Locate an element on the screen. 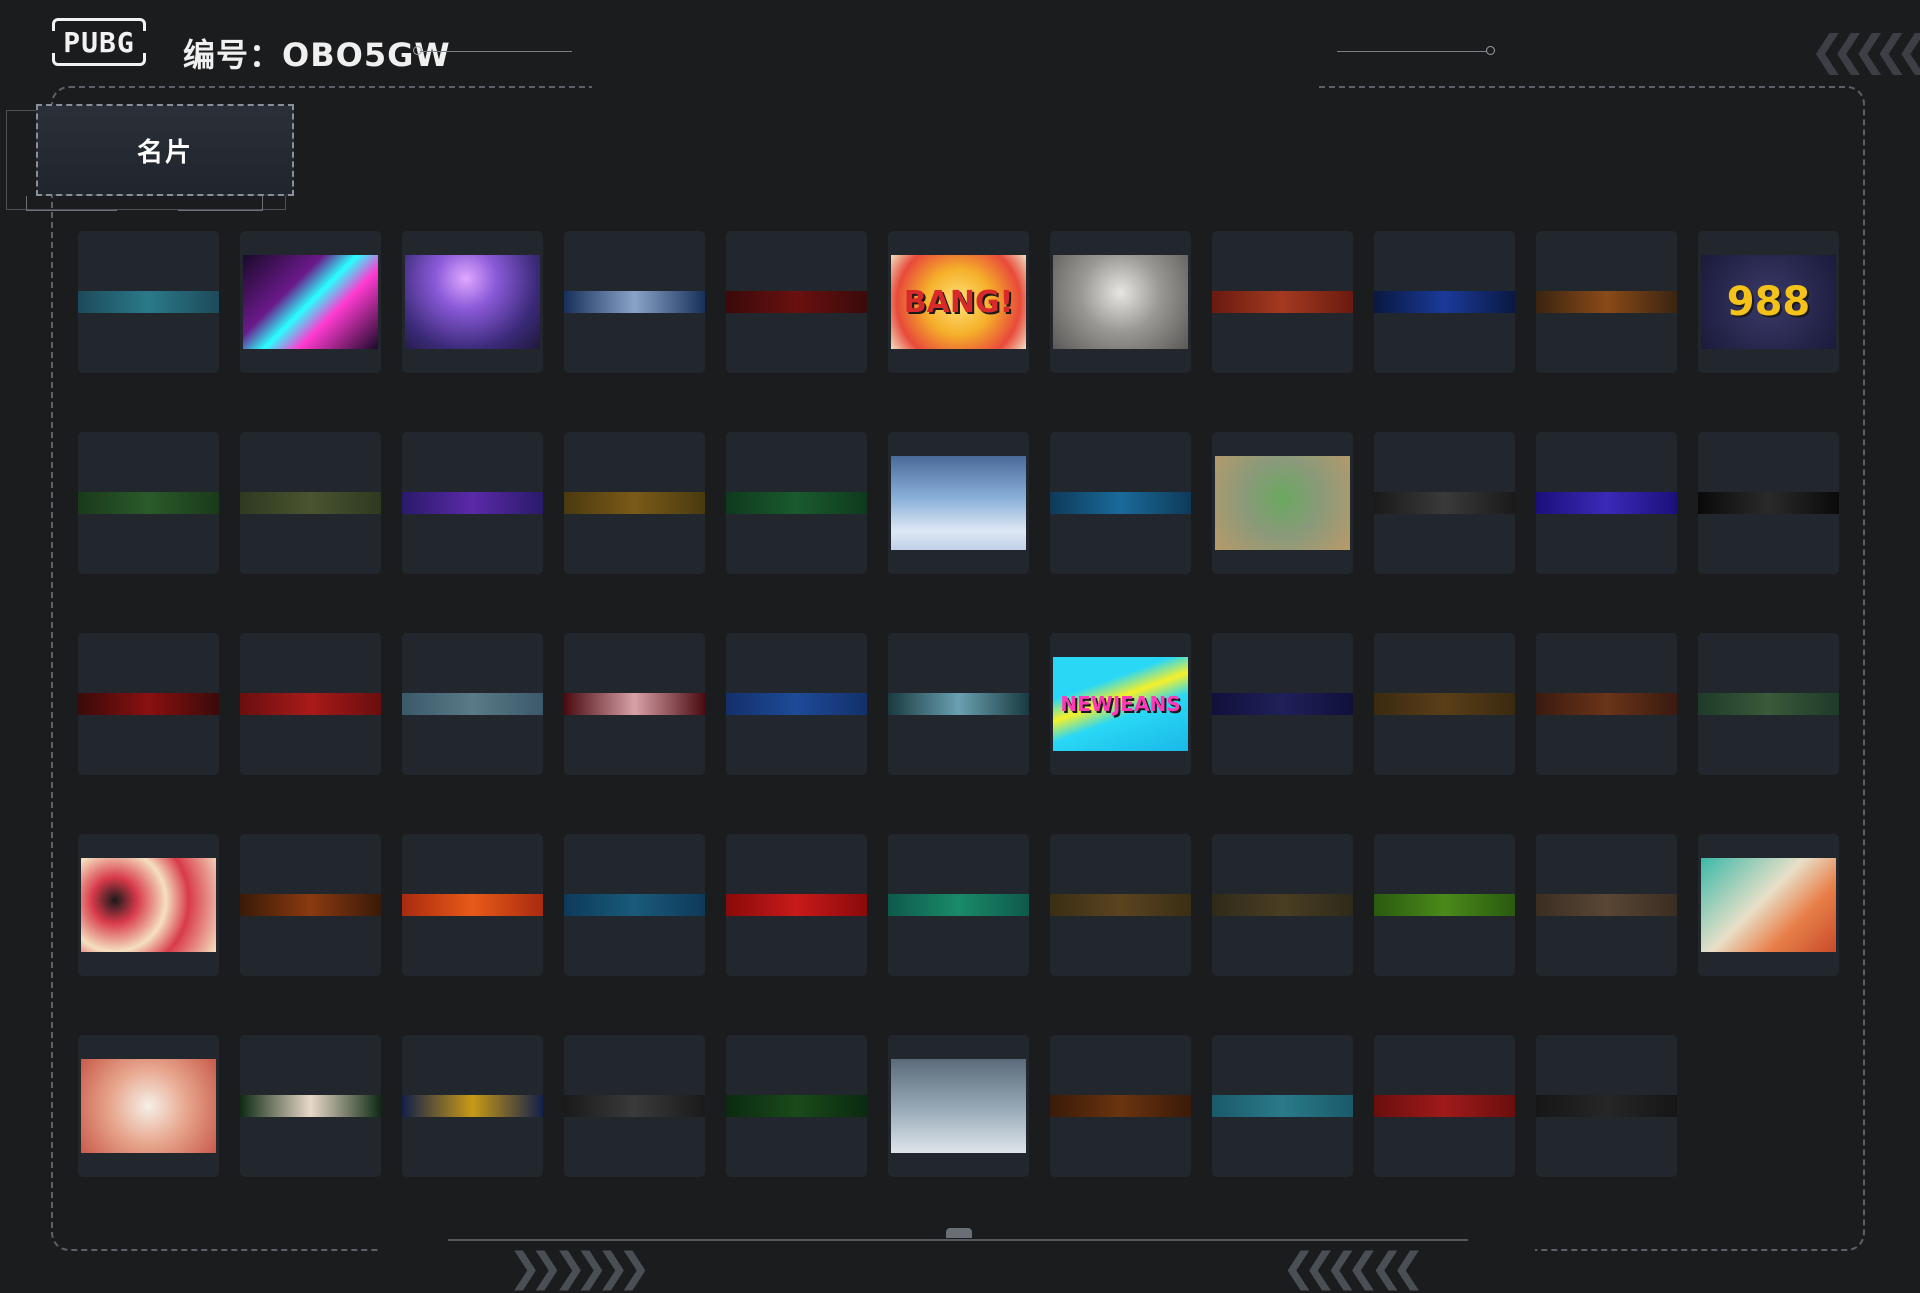 The height and width of the screenshot is (1293, 1920). chevrons-right-icon: ❯❯ ❯❯❯❯ is located at coordinates (579, 1268).